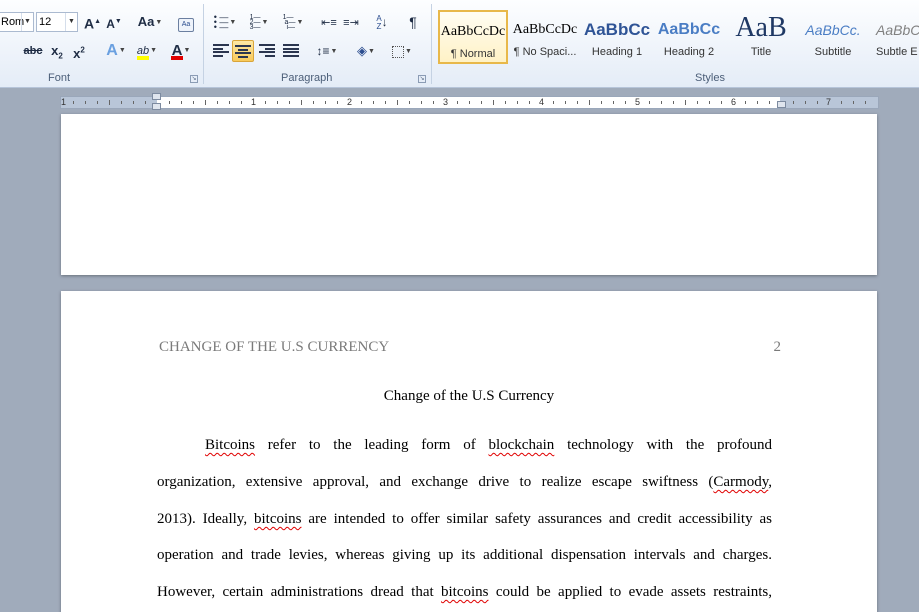 The height and width of the screenshot is (612, 919). What do you see at coordinates (156, 106) in the screenshot?
I see `hanging-indent-marker` at bounding box center [156, 106].